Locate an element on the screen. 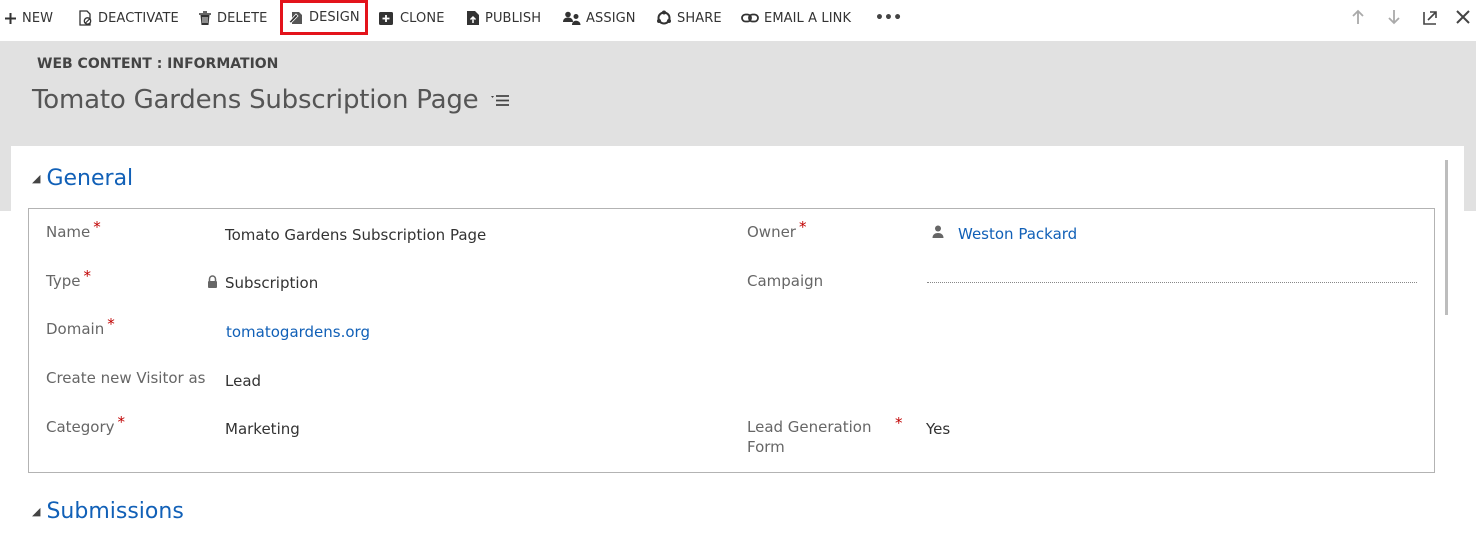 Image resolution: width=1476 pixels, height=546 pixels. email-link-button: EMAIL A LINK is located at coordinates (796, 18).